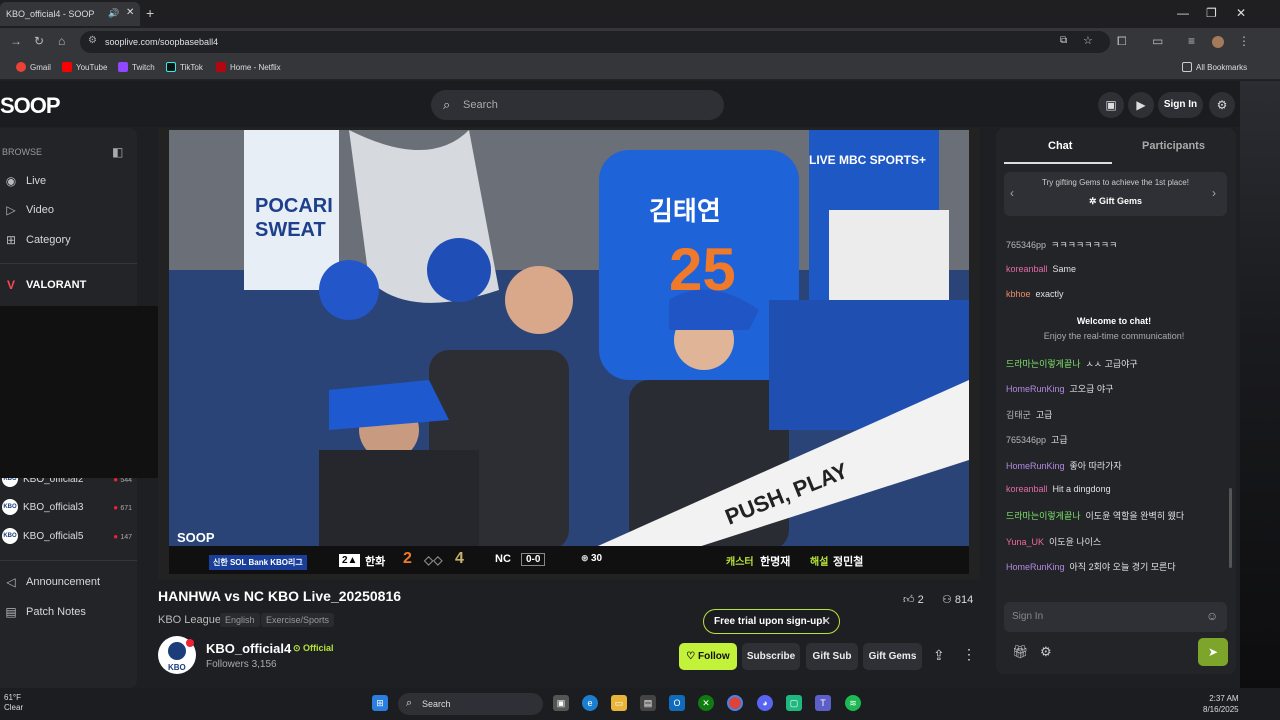  What do you see at coordinates (677, 703) in the screenshot?
I see `outlook-icon: O` at bounding box center [677, 703].